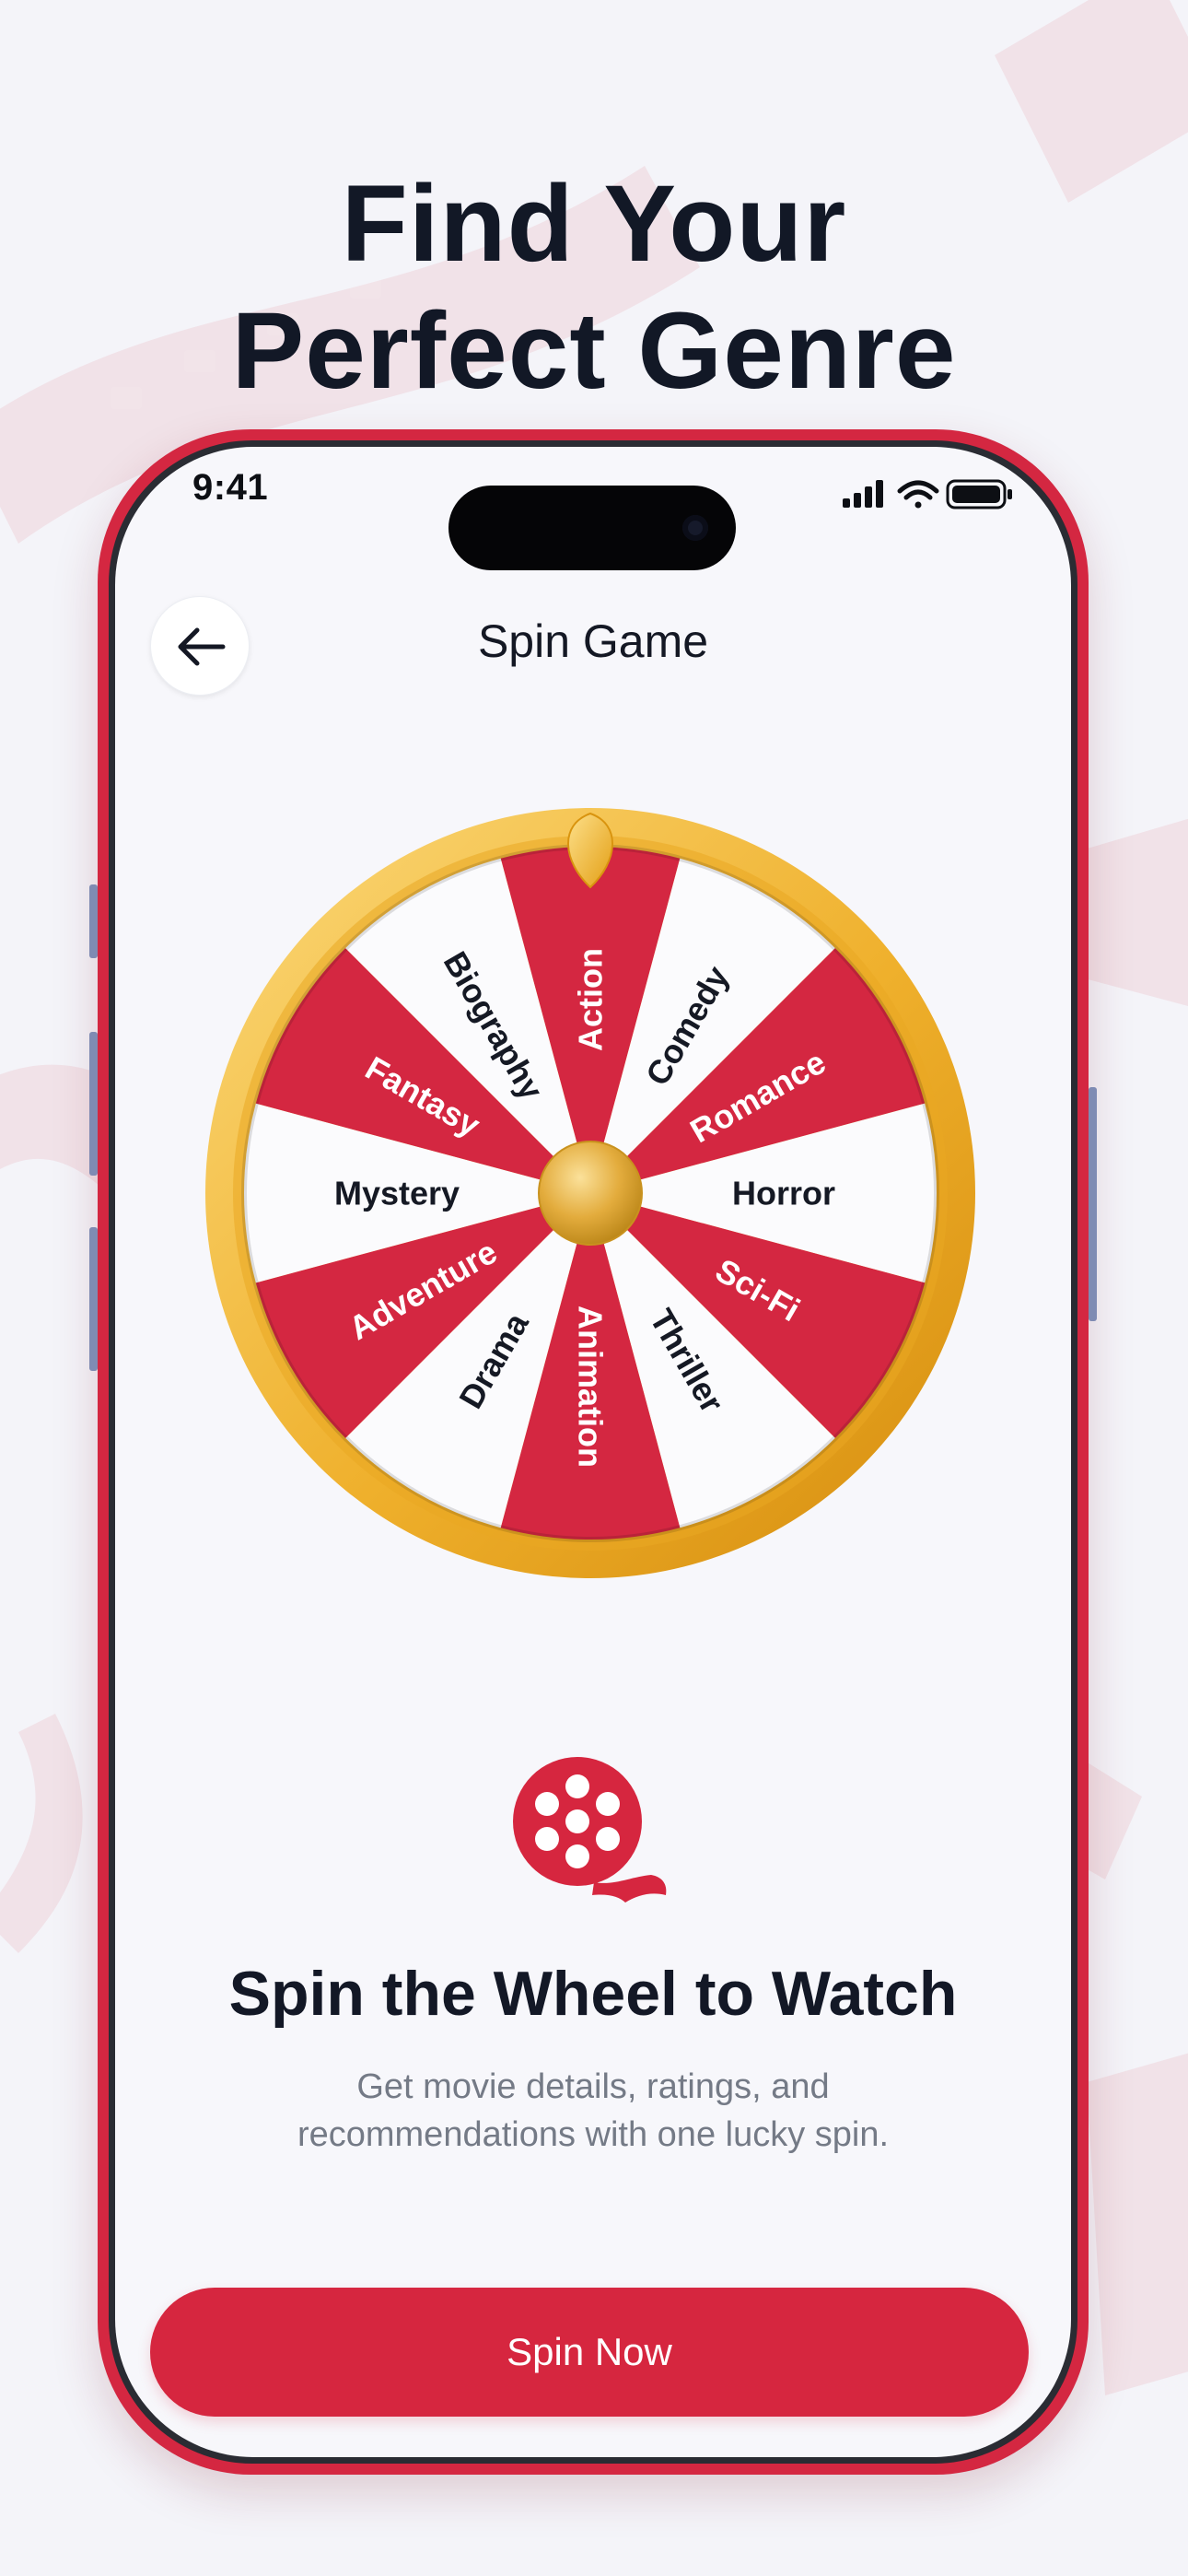 The height and width of the screenshot is (2576, 1188). I want to click on cta-subtitle-line-2: recommendations with one lucky spin., so click(593, 2134).